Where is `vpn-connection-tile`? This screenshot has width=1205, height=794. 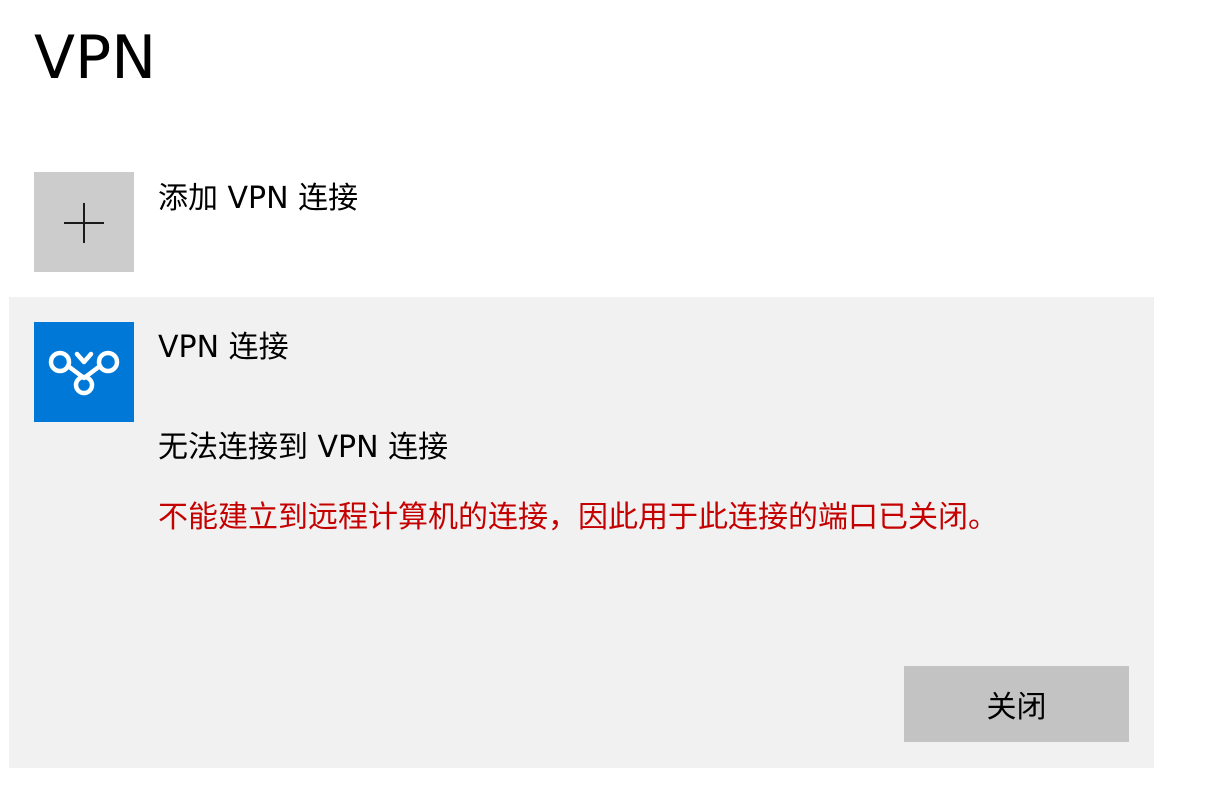
vpn-connection-tile is located at coordinates (84, 372).